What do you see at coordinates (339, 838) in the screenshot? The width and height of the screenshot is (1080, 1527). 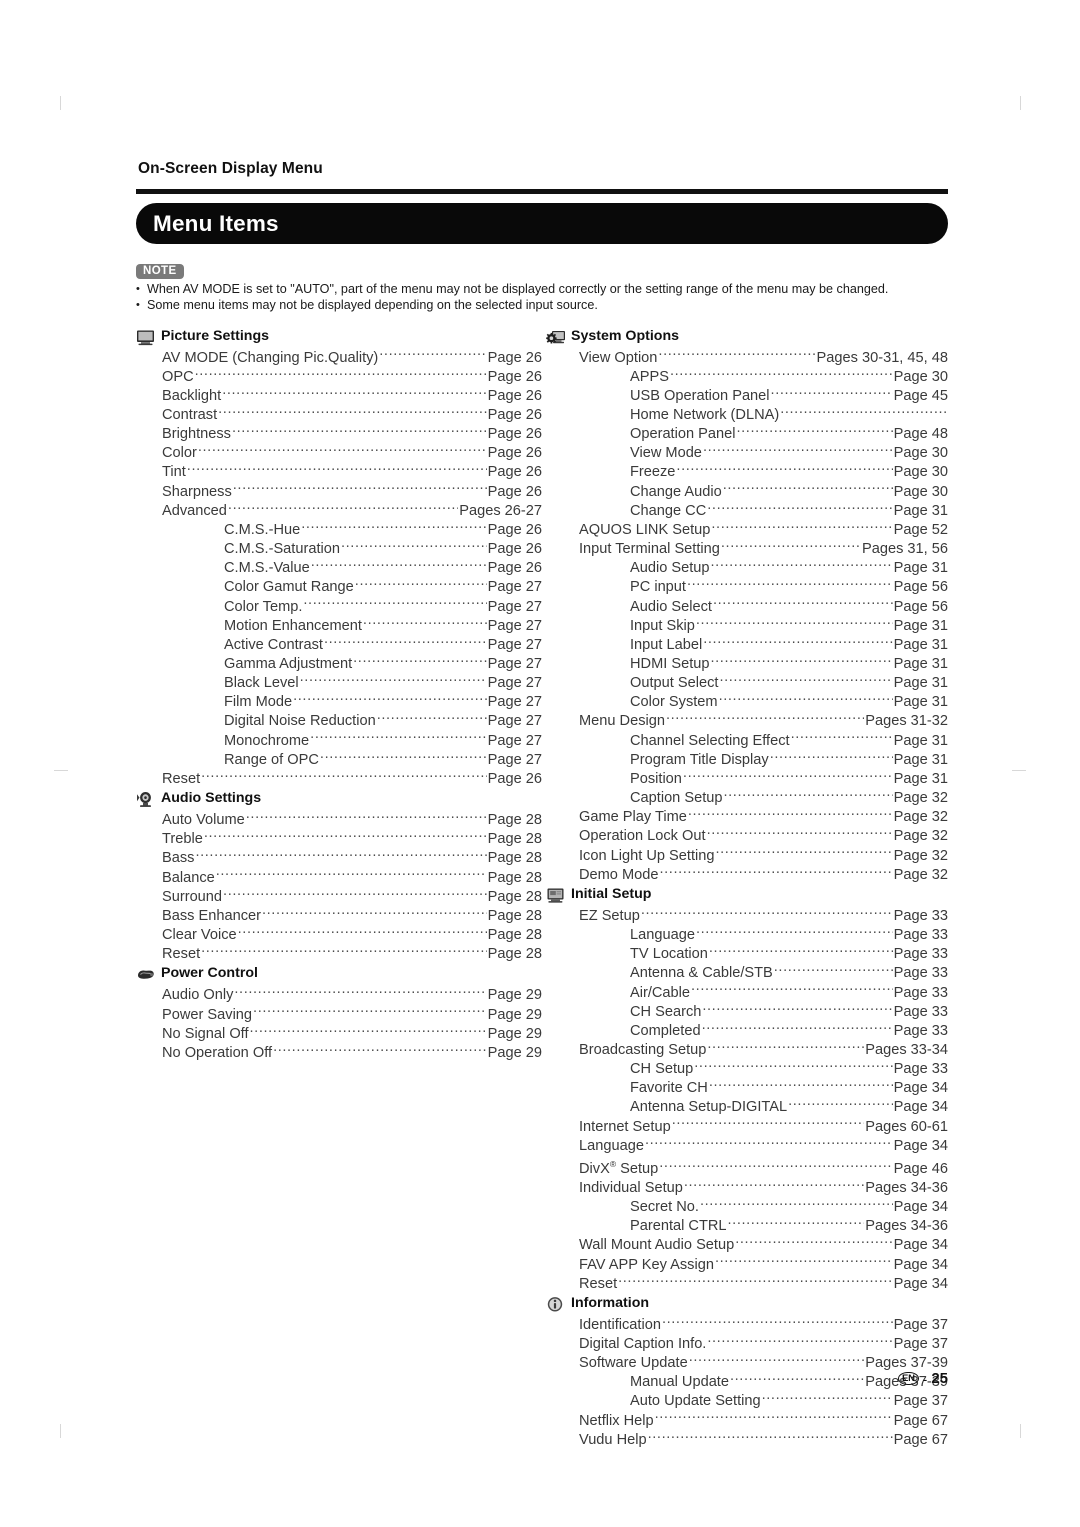 I see `toc-entry: Treble Page 28` at bounding box center [339, 838].